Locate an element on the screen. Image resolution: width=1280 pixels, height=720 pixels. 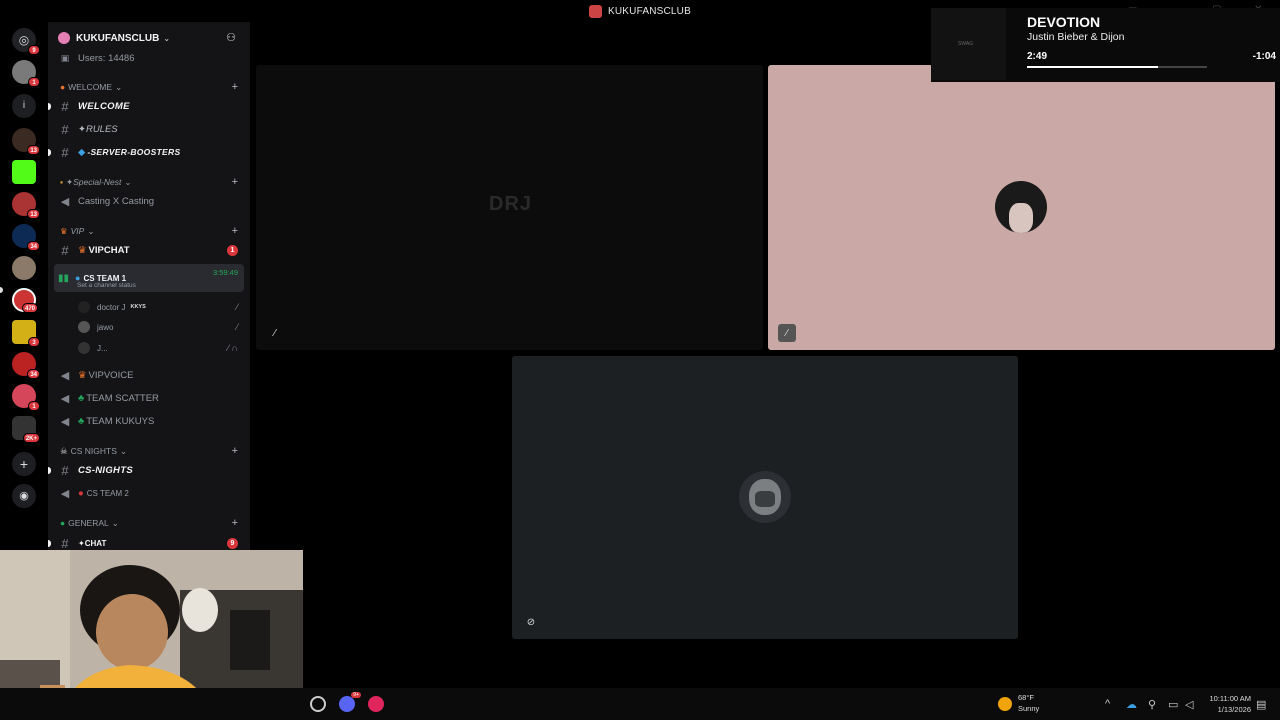
discover-icon: ◉ is located at coordinates (24, 496).